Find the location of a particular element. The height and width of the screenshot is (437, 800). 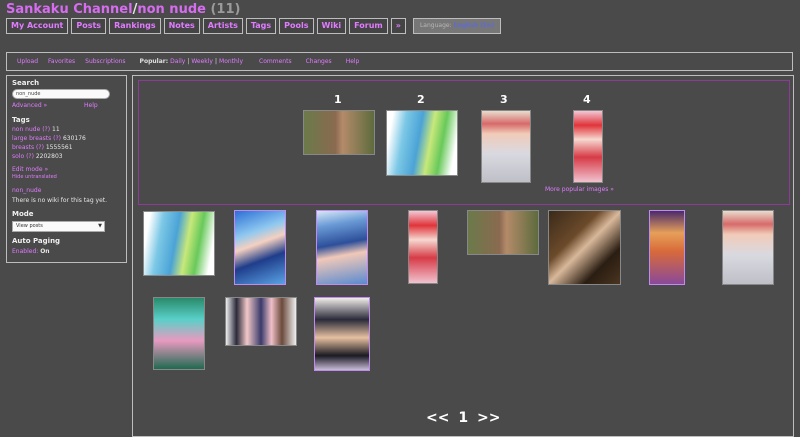

subnav-upload: Upload is located at coordinates (27, 61).